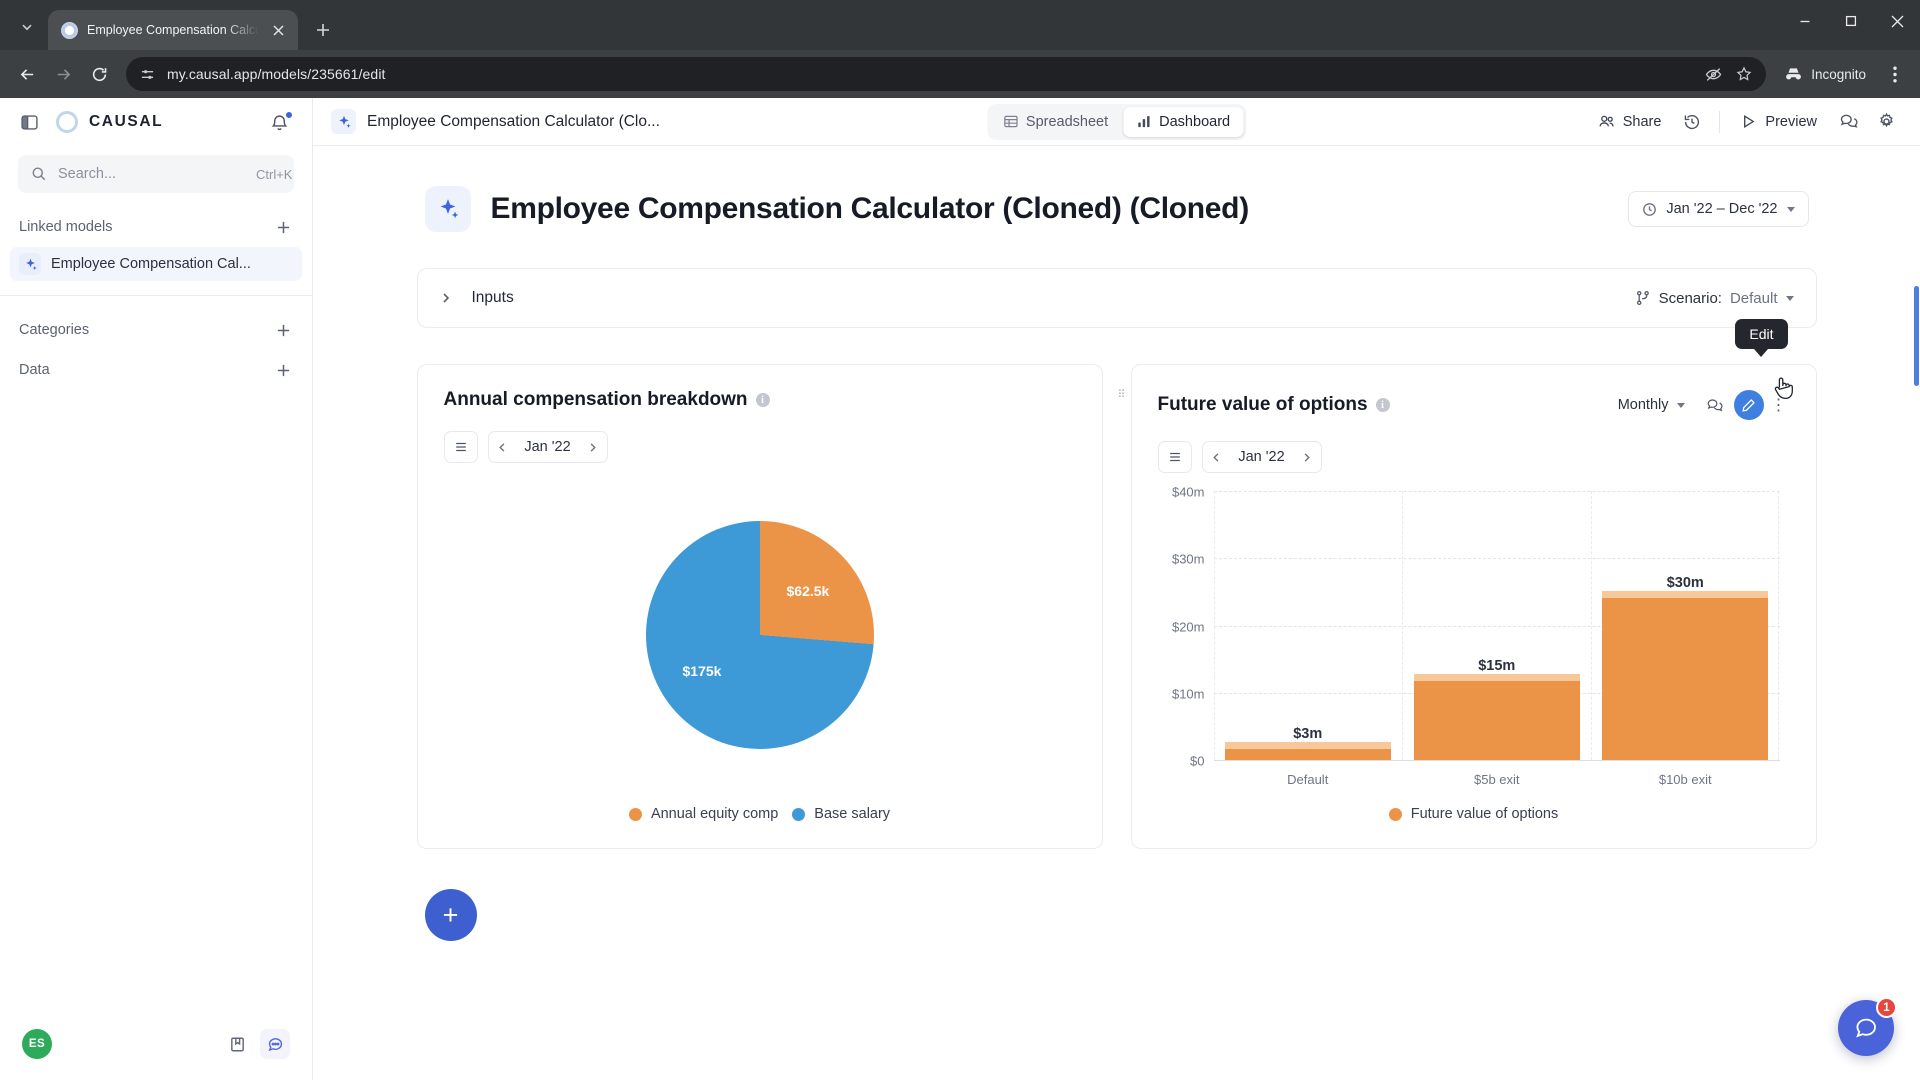  What do you see at coordinates (27, 74) in the screenshot?
I see `back-arrow-icon` at bounding box center [27, 74].